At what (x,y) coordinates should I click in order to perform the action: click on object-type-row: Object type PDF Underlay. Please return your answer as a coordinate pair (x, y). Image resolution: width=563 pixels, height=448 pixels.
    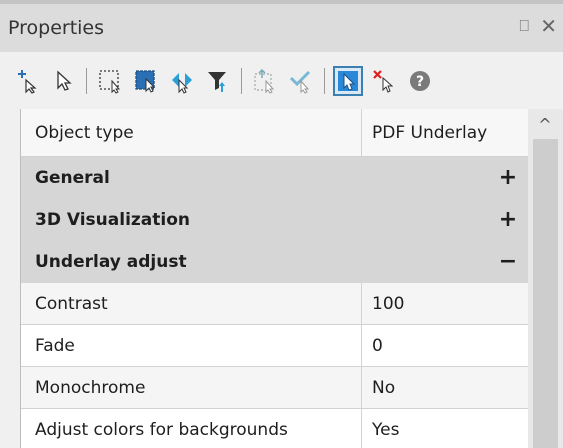
    Looking at the image, I should click on (274, 133).